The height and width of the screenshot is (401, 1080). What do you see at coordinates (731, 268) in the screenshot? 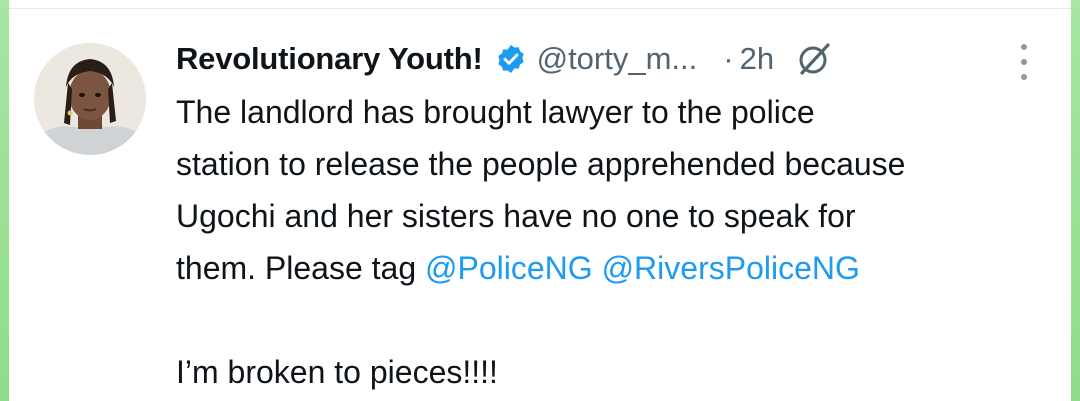
I see `mention-riverspoliceng: @RiversPoliceNG` at bounding box center [731, 268].